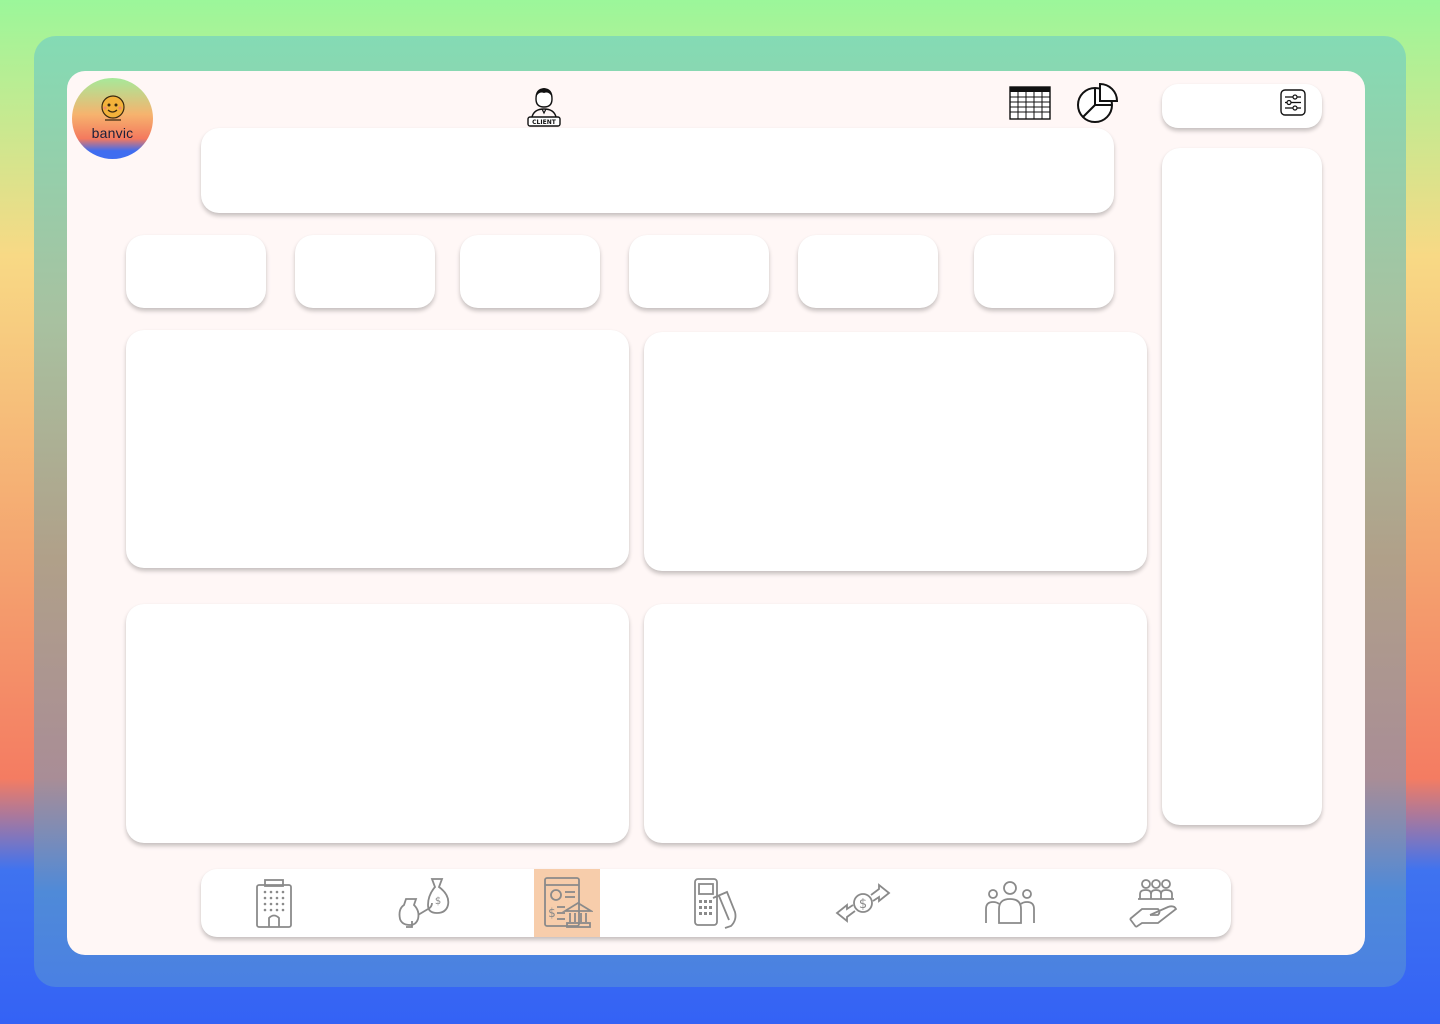 Image resolution: width=1440 pixels, height=1024 pixels. What do you see at coordinates (113, 108) in the screenshot?
I see `mascot-icon` at bounding box center [113, 108].